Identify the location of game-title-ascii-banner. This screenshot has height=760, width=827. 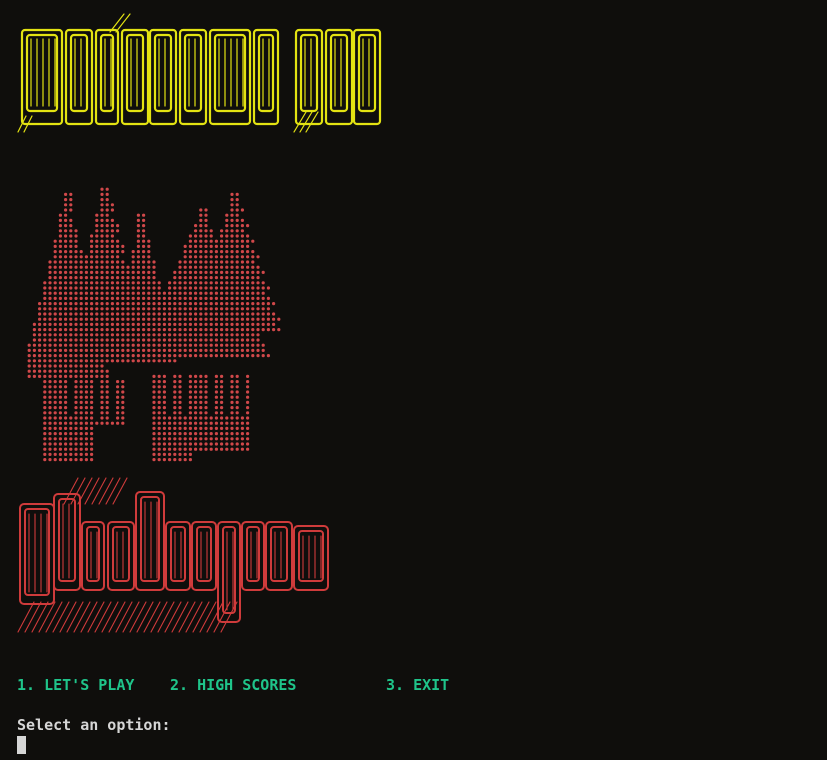
(173, 555).